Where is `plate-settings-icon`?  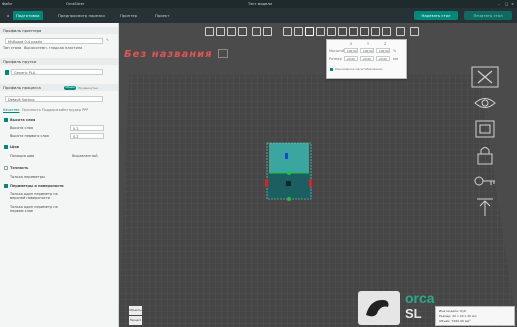
plate-settings-icon is located at coordinates (485, 129).